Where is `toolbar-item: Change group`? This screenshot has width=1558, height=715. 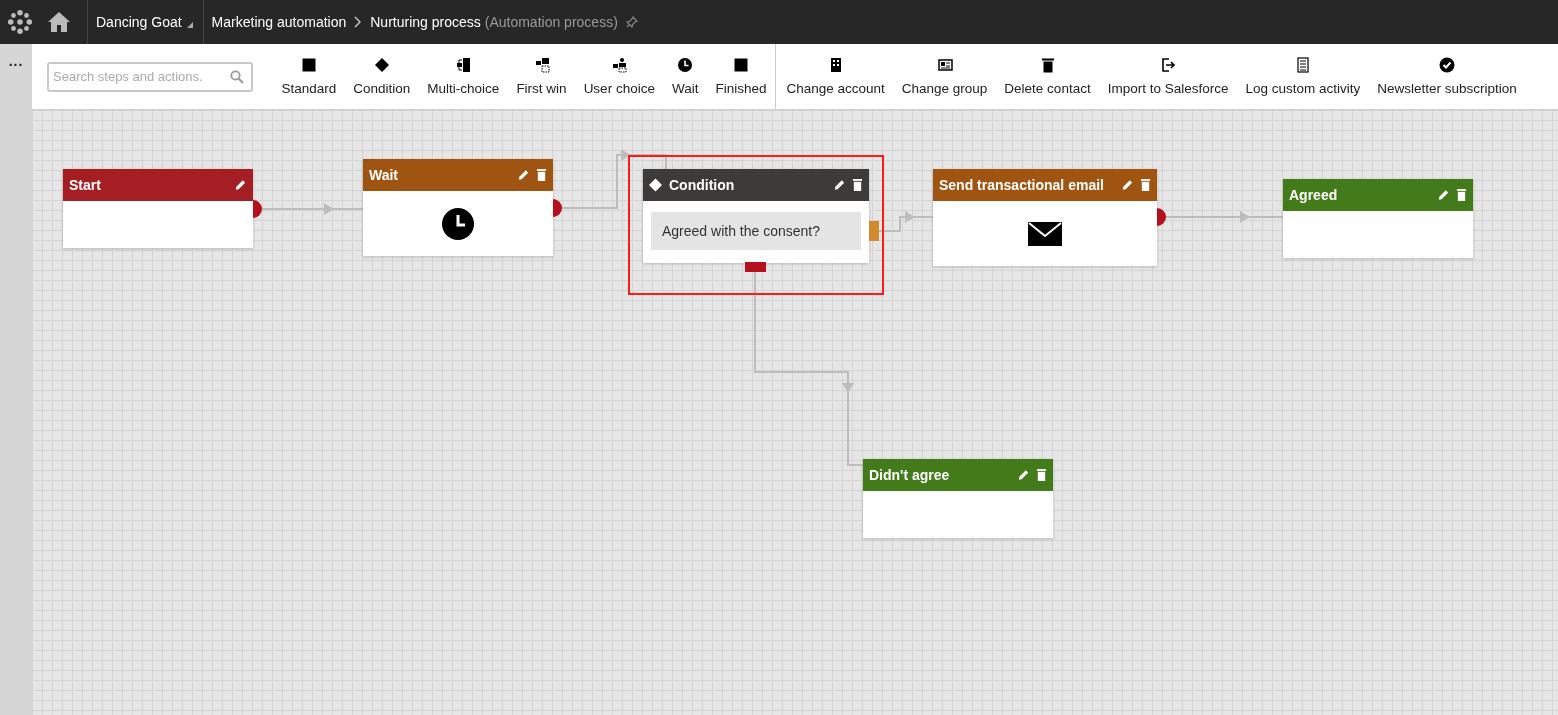 toolbar-item: Change group is located at coordinates (944, 76).